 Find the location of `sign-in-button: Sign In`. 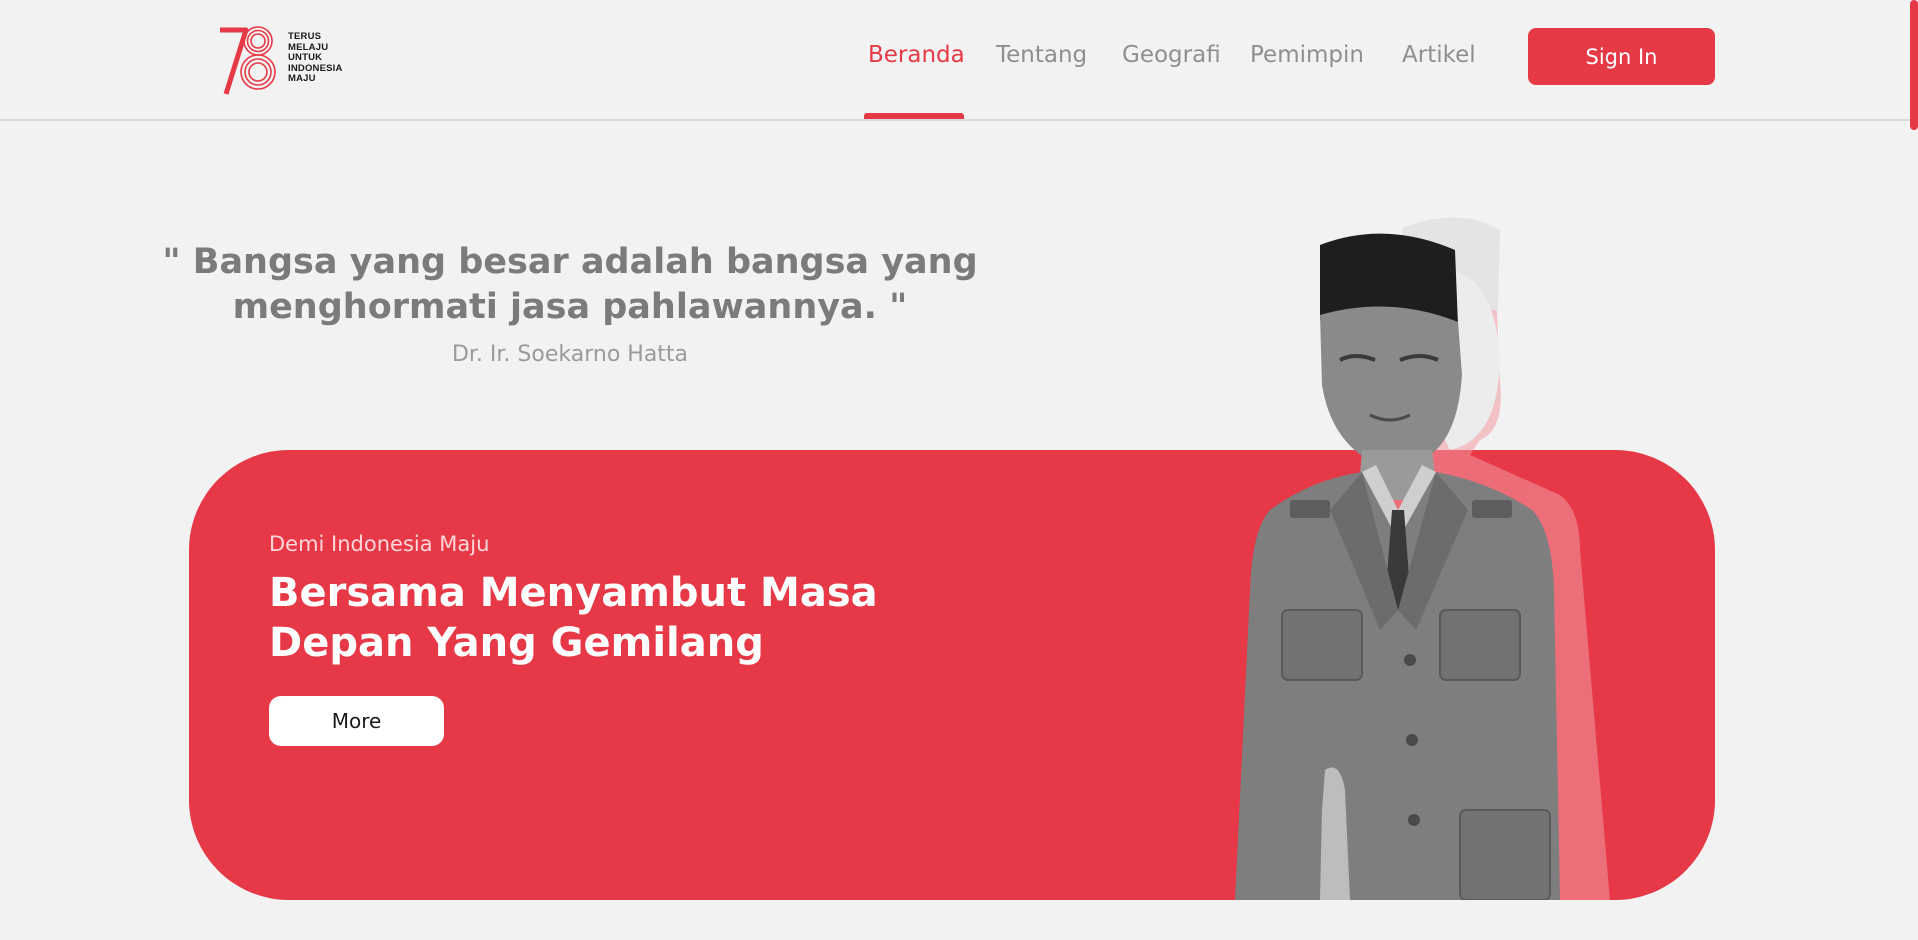

sign-in-button: Sign In is located at coordinates (1621, 56).